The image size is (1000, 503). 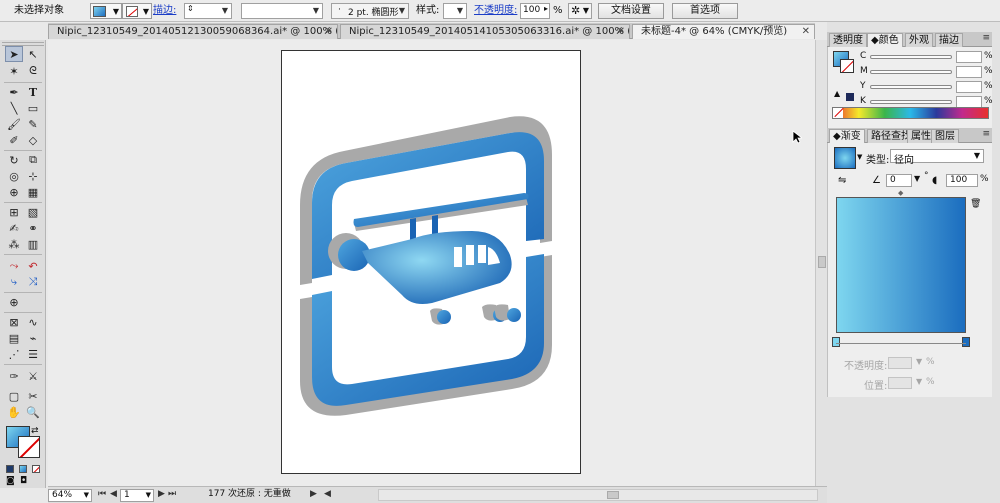 What do you see at coordinates (14, 354) in the screenshot?
I see `scatter-tool-icon: ⋰` at bounding box center [14, 354].